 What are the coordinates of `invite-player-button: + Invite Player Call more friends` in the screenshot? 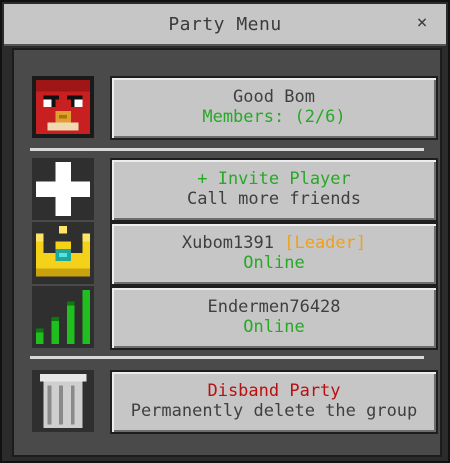 It's located at (274, 190).